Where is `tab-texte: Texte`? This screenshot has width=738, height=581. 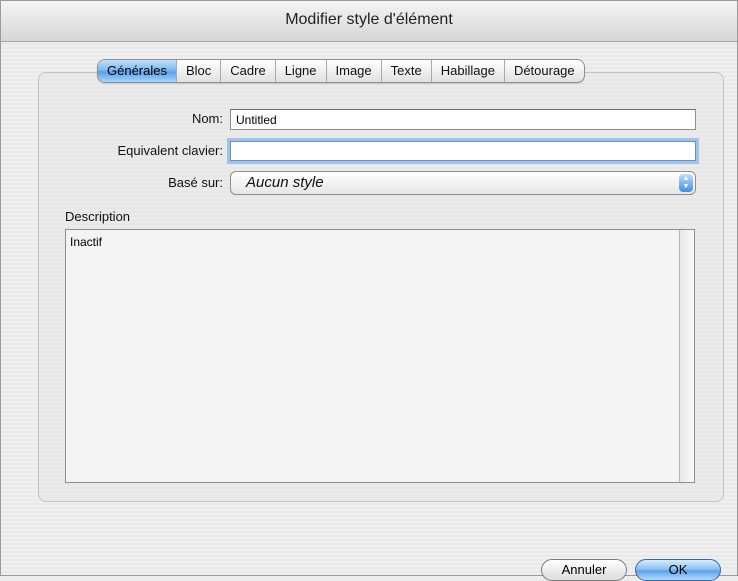 tab-texte: Texte is located at coordinates (405, 71).